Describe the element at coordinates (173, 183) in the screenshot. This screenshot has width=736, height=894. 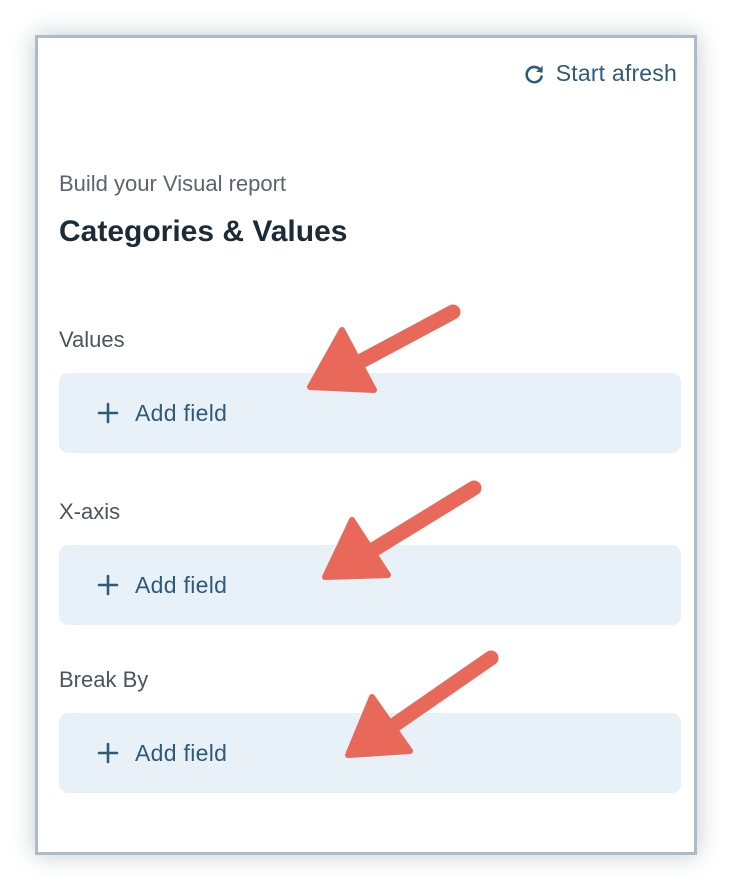
I see `report-subtitle: Build your Visual report` at that location.